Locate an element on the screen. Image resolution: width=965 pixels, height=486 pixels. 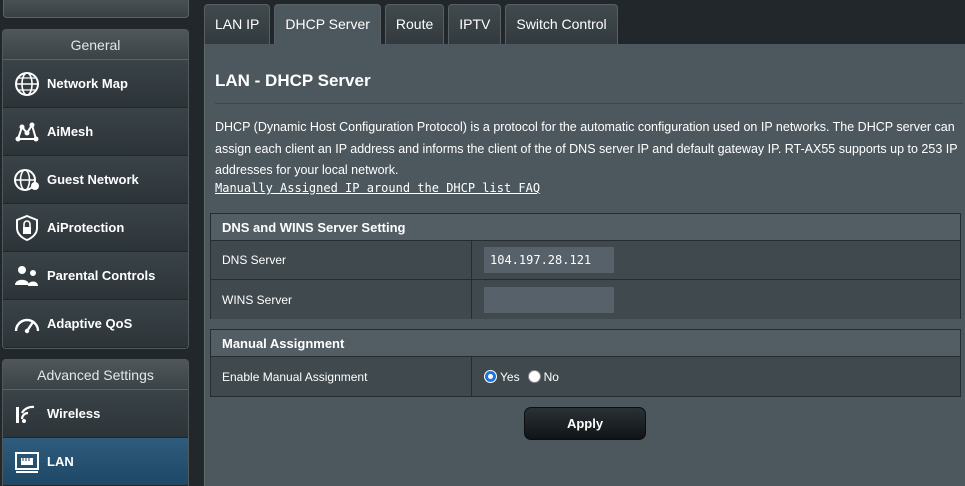
sidebar-item-guest-network: Guest Network is located at coordinates (95, 180).